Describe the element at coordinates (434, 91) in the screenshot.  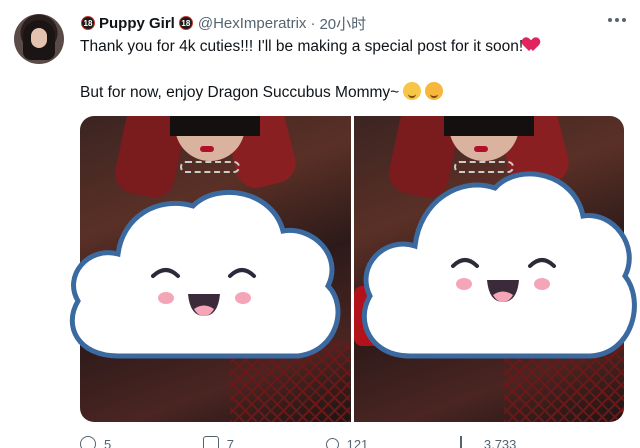
I see `hug-emoji-icon` at that location.